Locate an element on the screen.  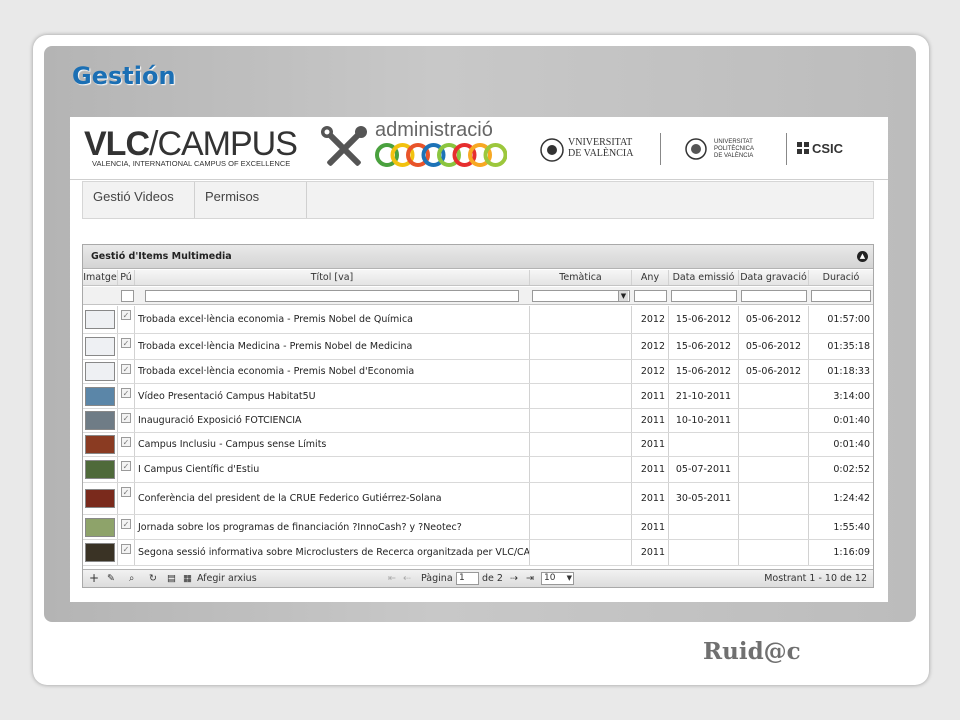
tools-icon is located at coordinates (344, 146).